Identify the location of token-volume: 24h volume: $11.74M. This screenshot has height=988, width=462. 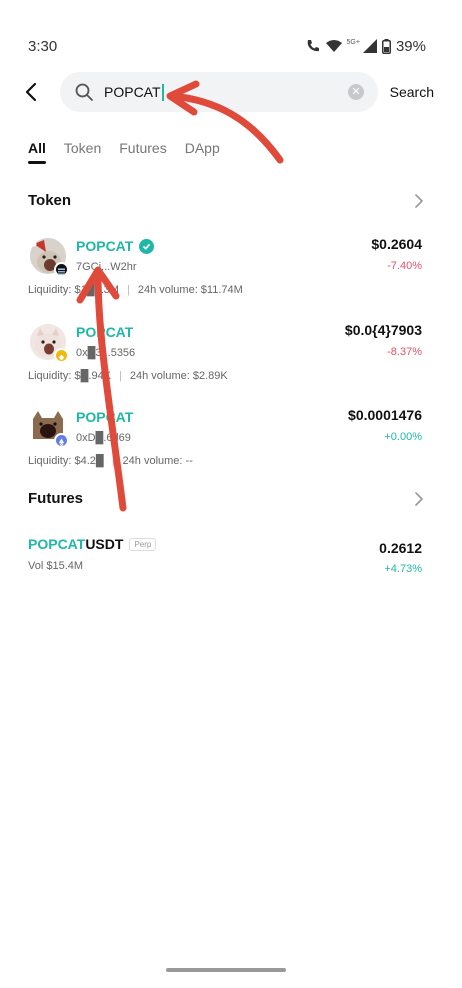
(190, 290).